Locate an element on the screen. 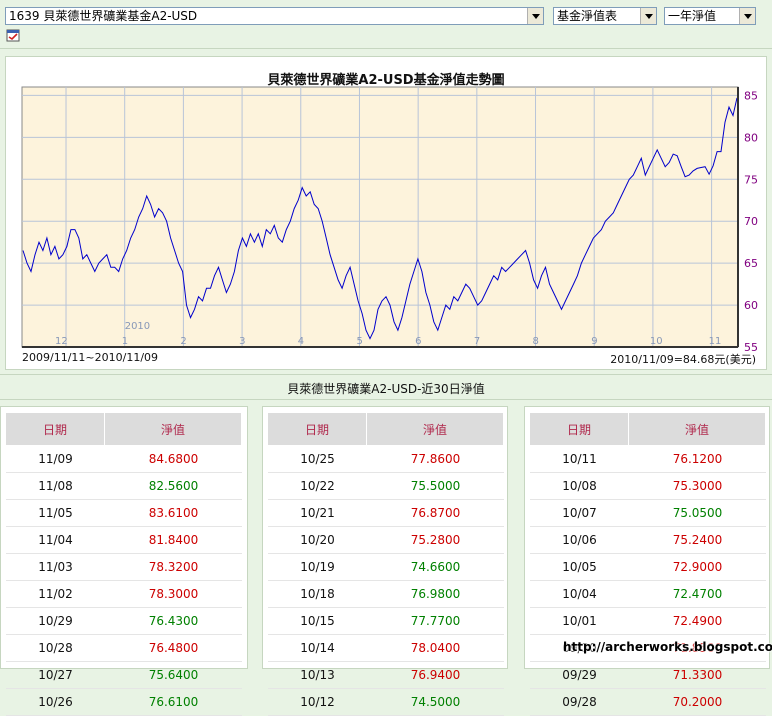 This screenshot has height=716, width=772. nav-cell: 72.4700 is located at coordinates (697, 594).